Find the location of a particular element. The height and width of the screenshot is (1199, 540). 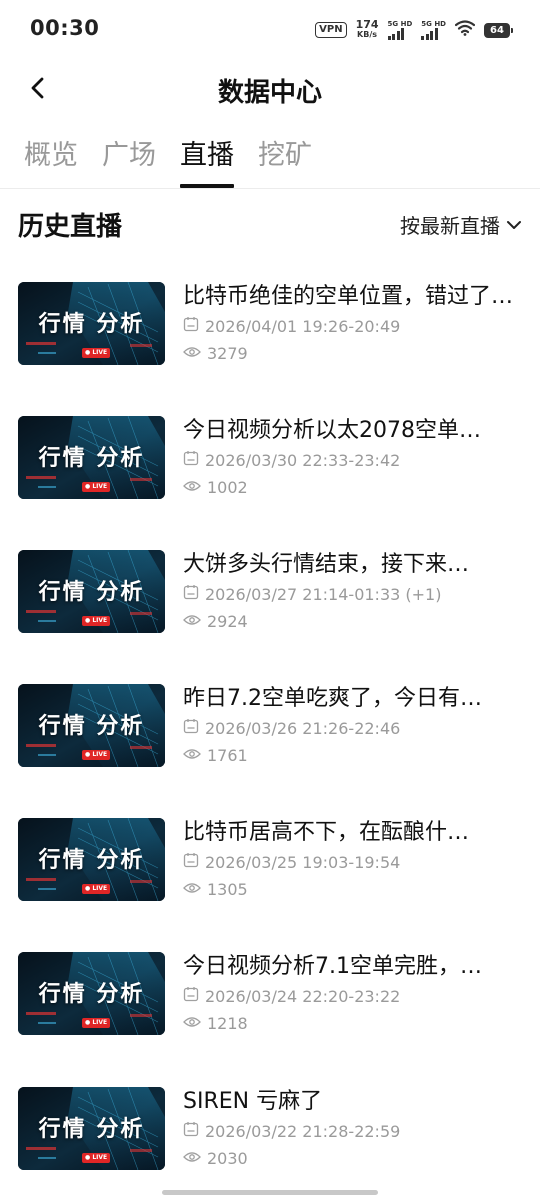

tab-plaza: 广场 is located at coordinates (129, 152).